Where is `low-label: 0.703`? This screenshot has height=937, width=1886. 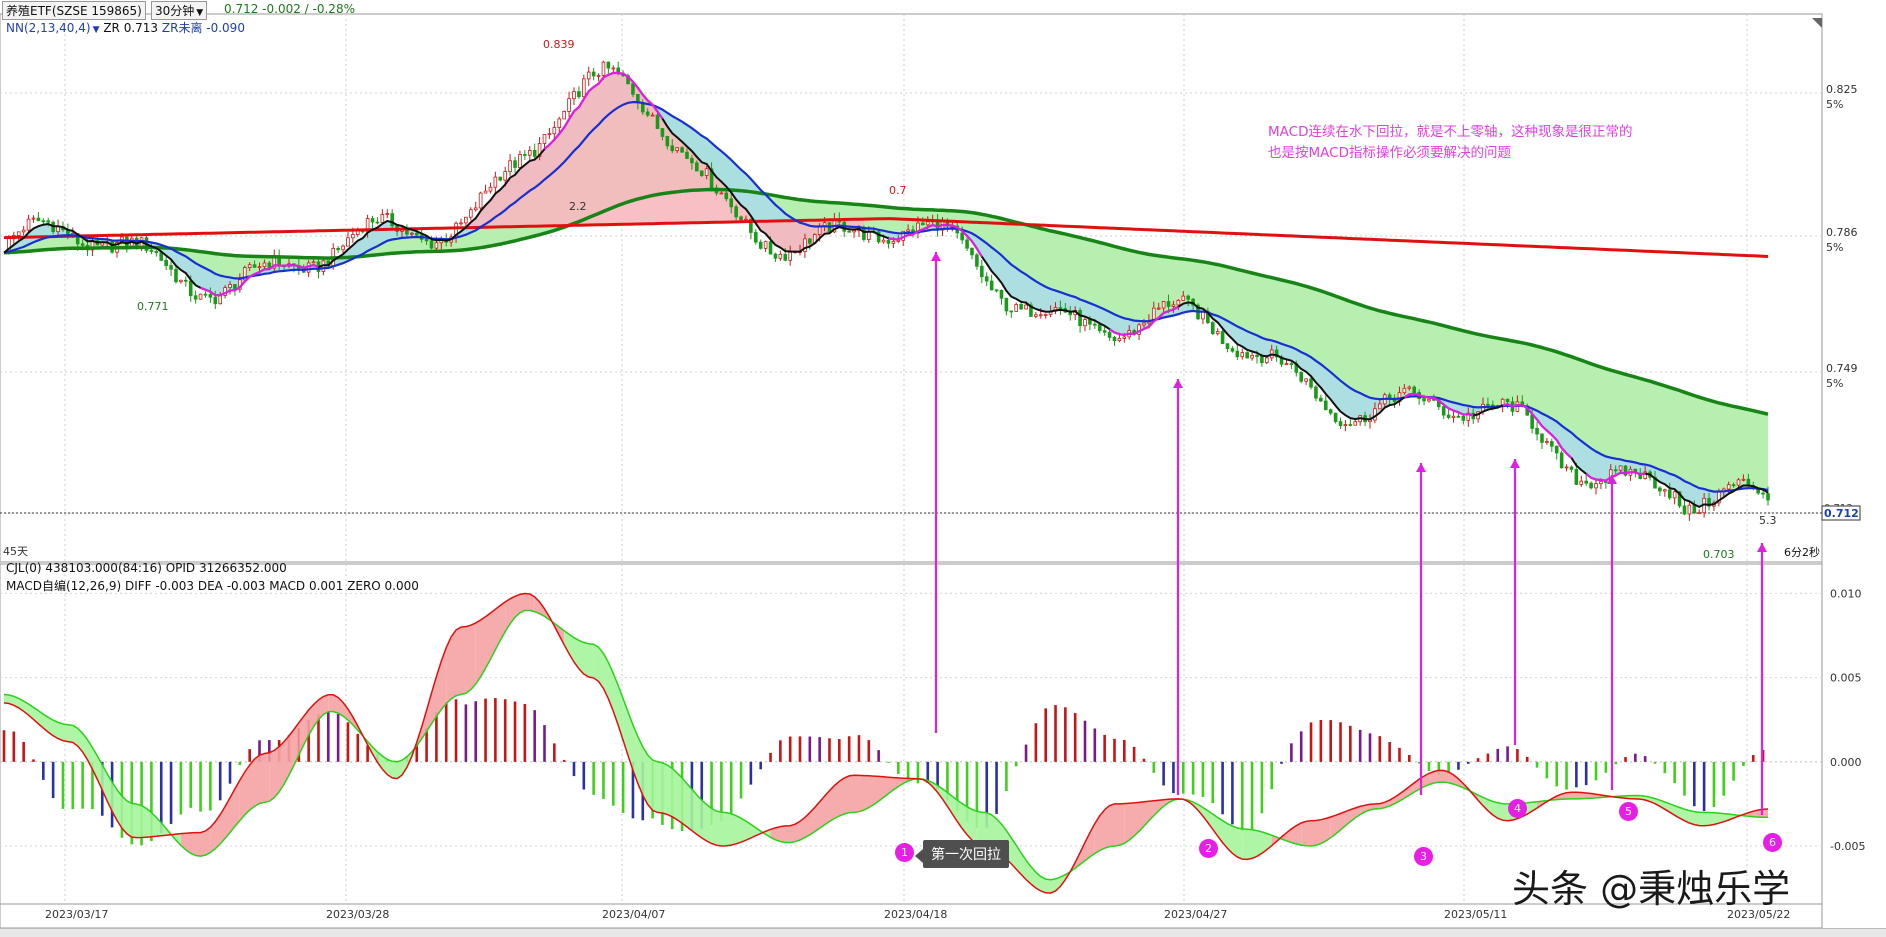 low-label: 0.703 is located at coordinates (1719, 554).